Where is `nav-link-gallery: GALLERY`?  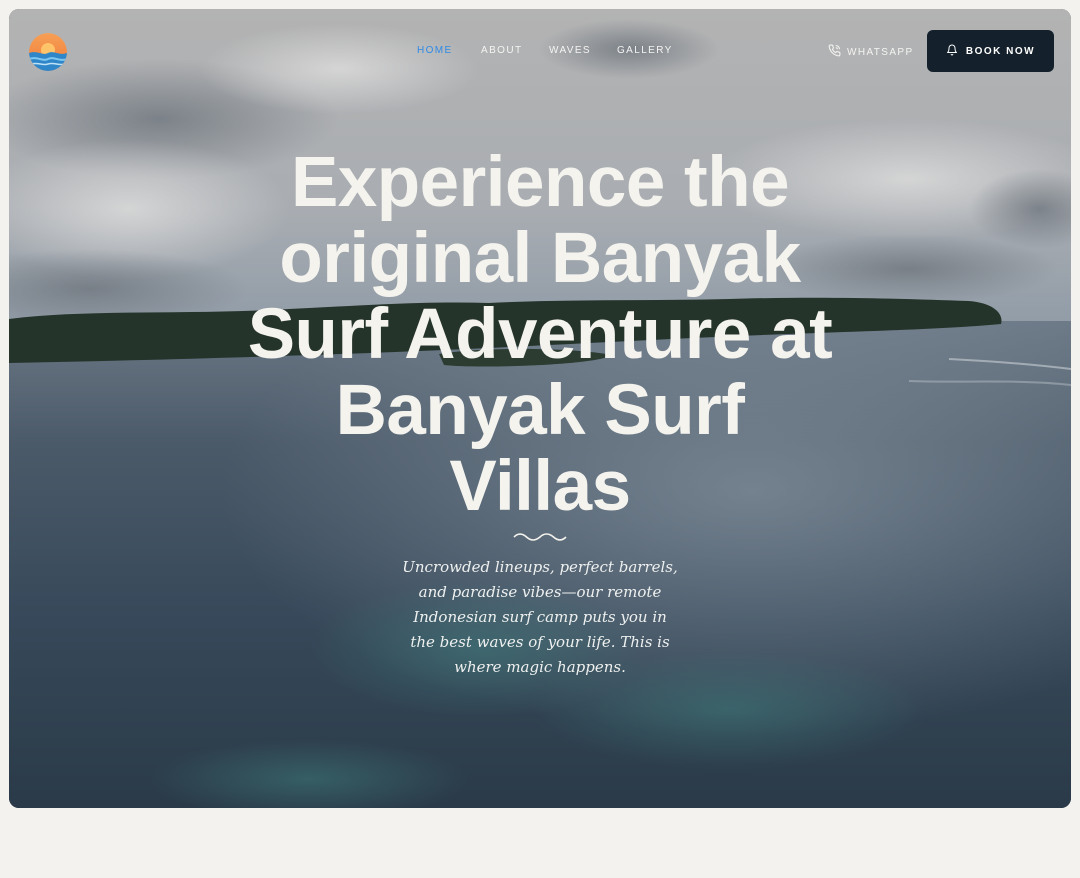
nav-link-gallery: GALLERY is located at coordinates (645, 50).